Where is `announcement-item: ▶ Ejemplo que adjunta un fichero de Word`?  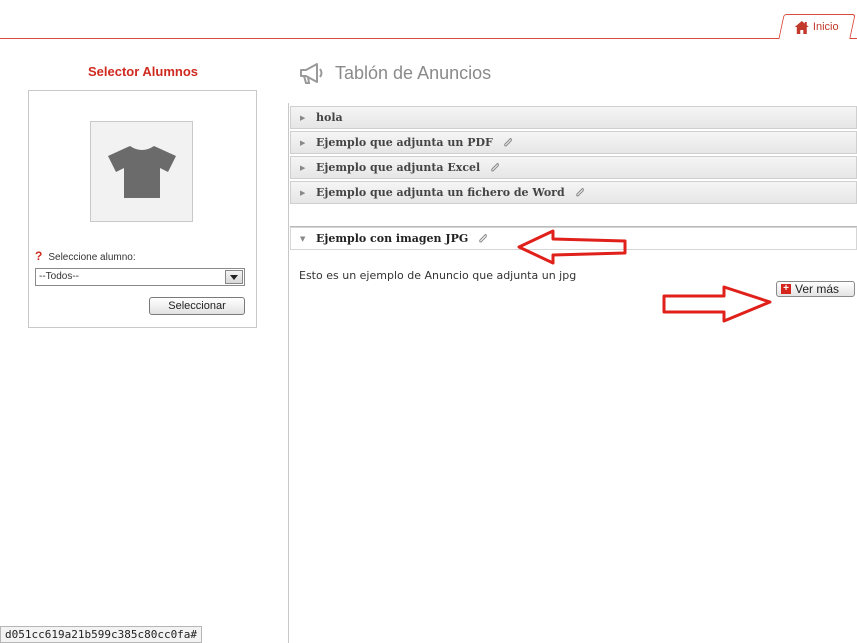
announcement-item: ▶ Ejemplo que adjunta un fichero de Word is located at coordinates (573, 192).